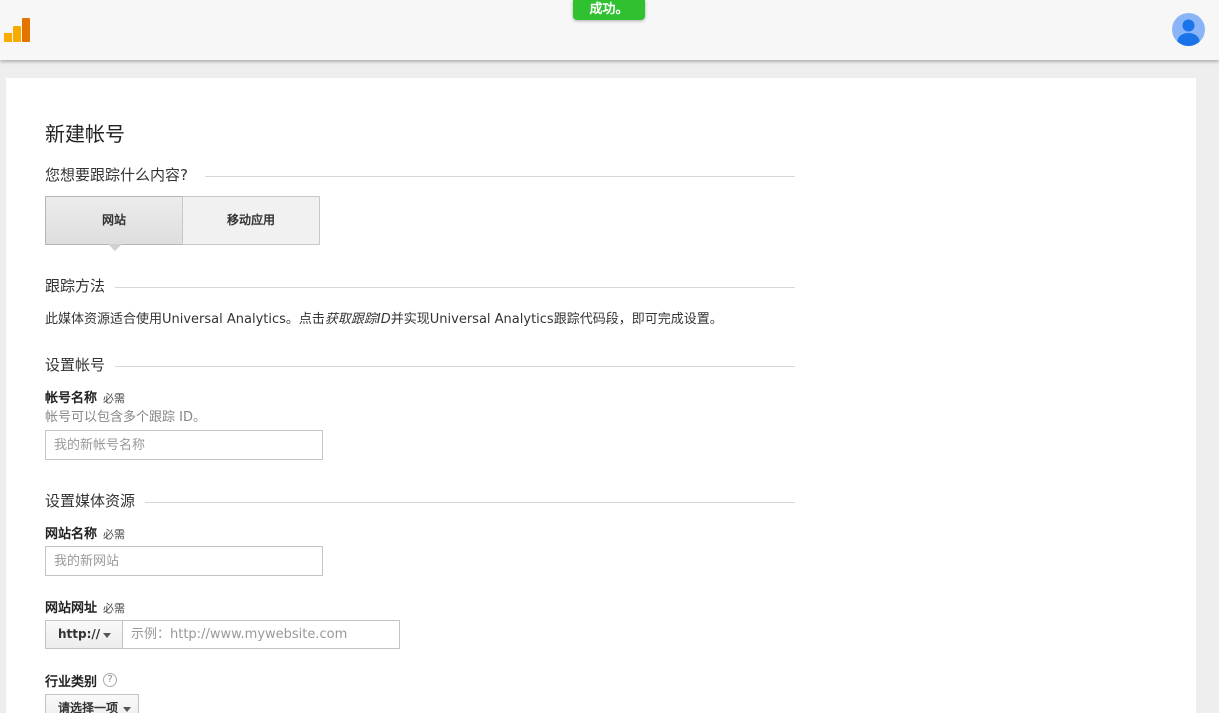 Image resolution: width=1219 pixels, height=713 pixels. Describe the element at coordinates (357, 319) in the screenshot. I see `method-desc-emph: 获取跟踪ID` at that location.